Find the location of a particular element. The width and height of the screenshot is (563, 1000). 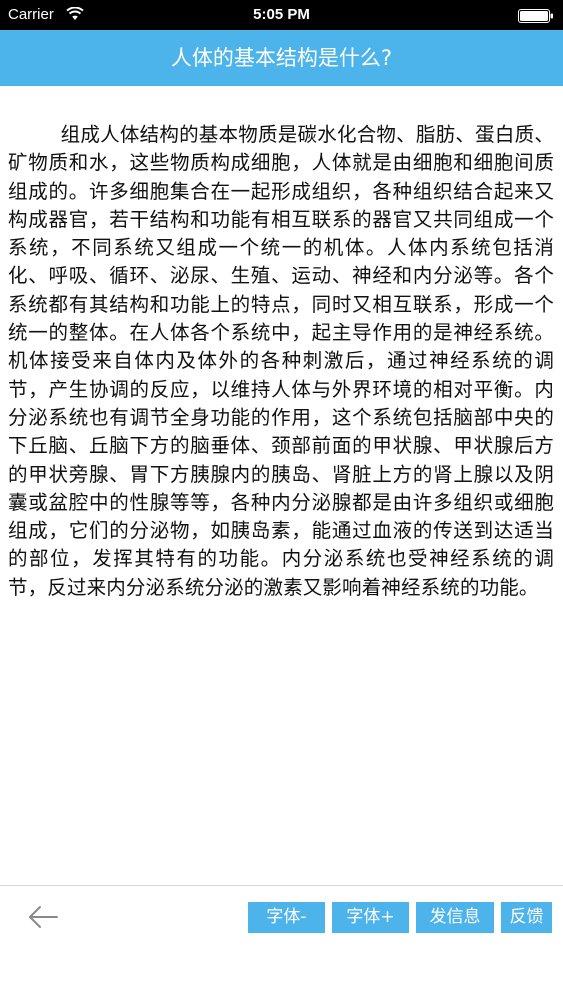

send-message-button: 发信息 is located at coordinates (455, 917).